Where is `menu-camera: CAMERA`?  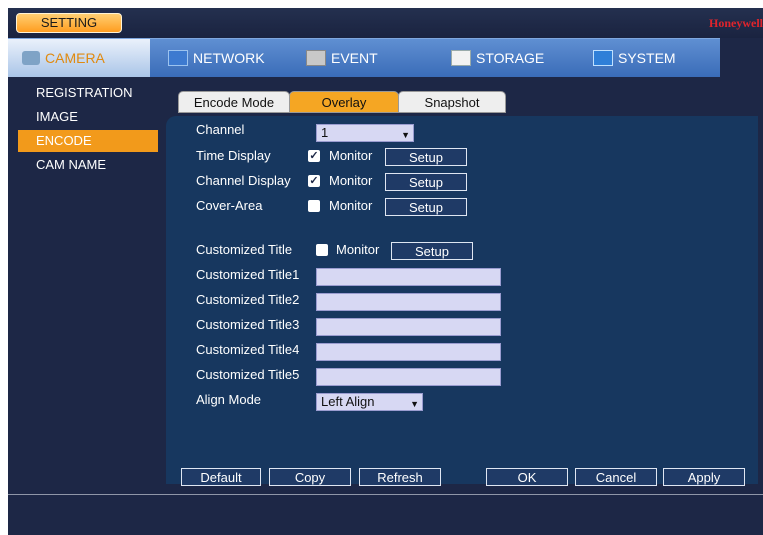 menu-camera: CAMERA is located at coordinates (79, 58).